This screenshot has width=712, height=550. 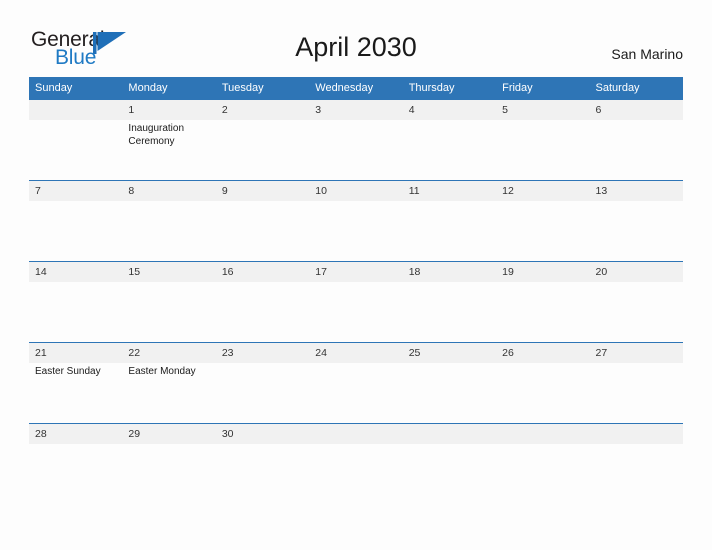 What do you see at coordinates (76, 191) in the screenshot?
I see `day-number: 7` at bounding box center [76, 191].